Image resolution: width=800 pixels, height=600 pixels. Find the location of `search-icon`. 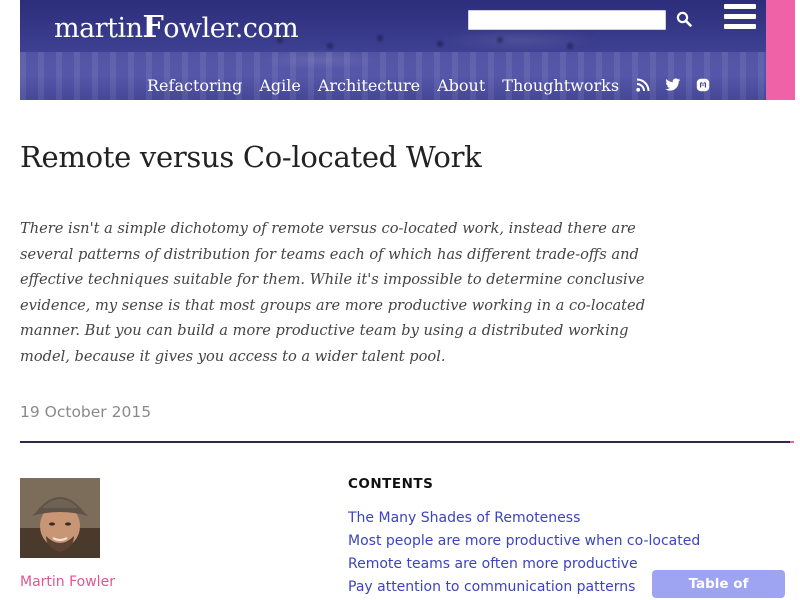

search-icon is located at coordinates (684, 19).